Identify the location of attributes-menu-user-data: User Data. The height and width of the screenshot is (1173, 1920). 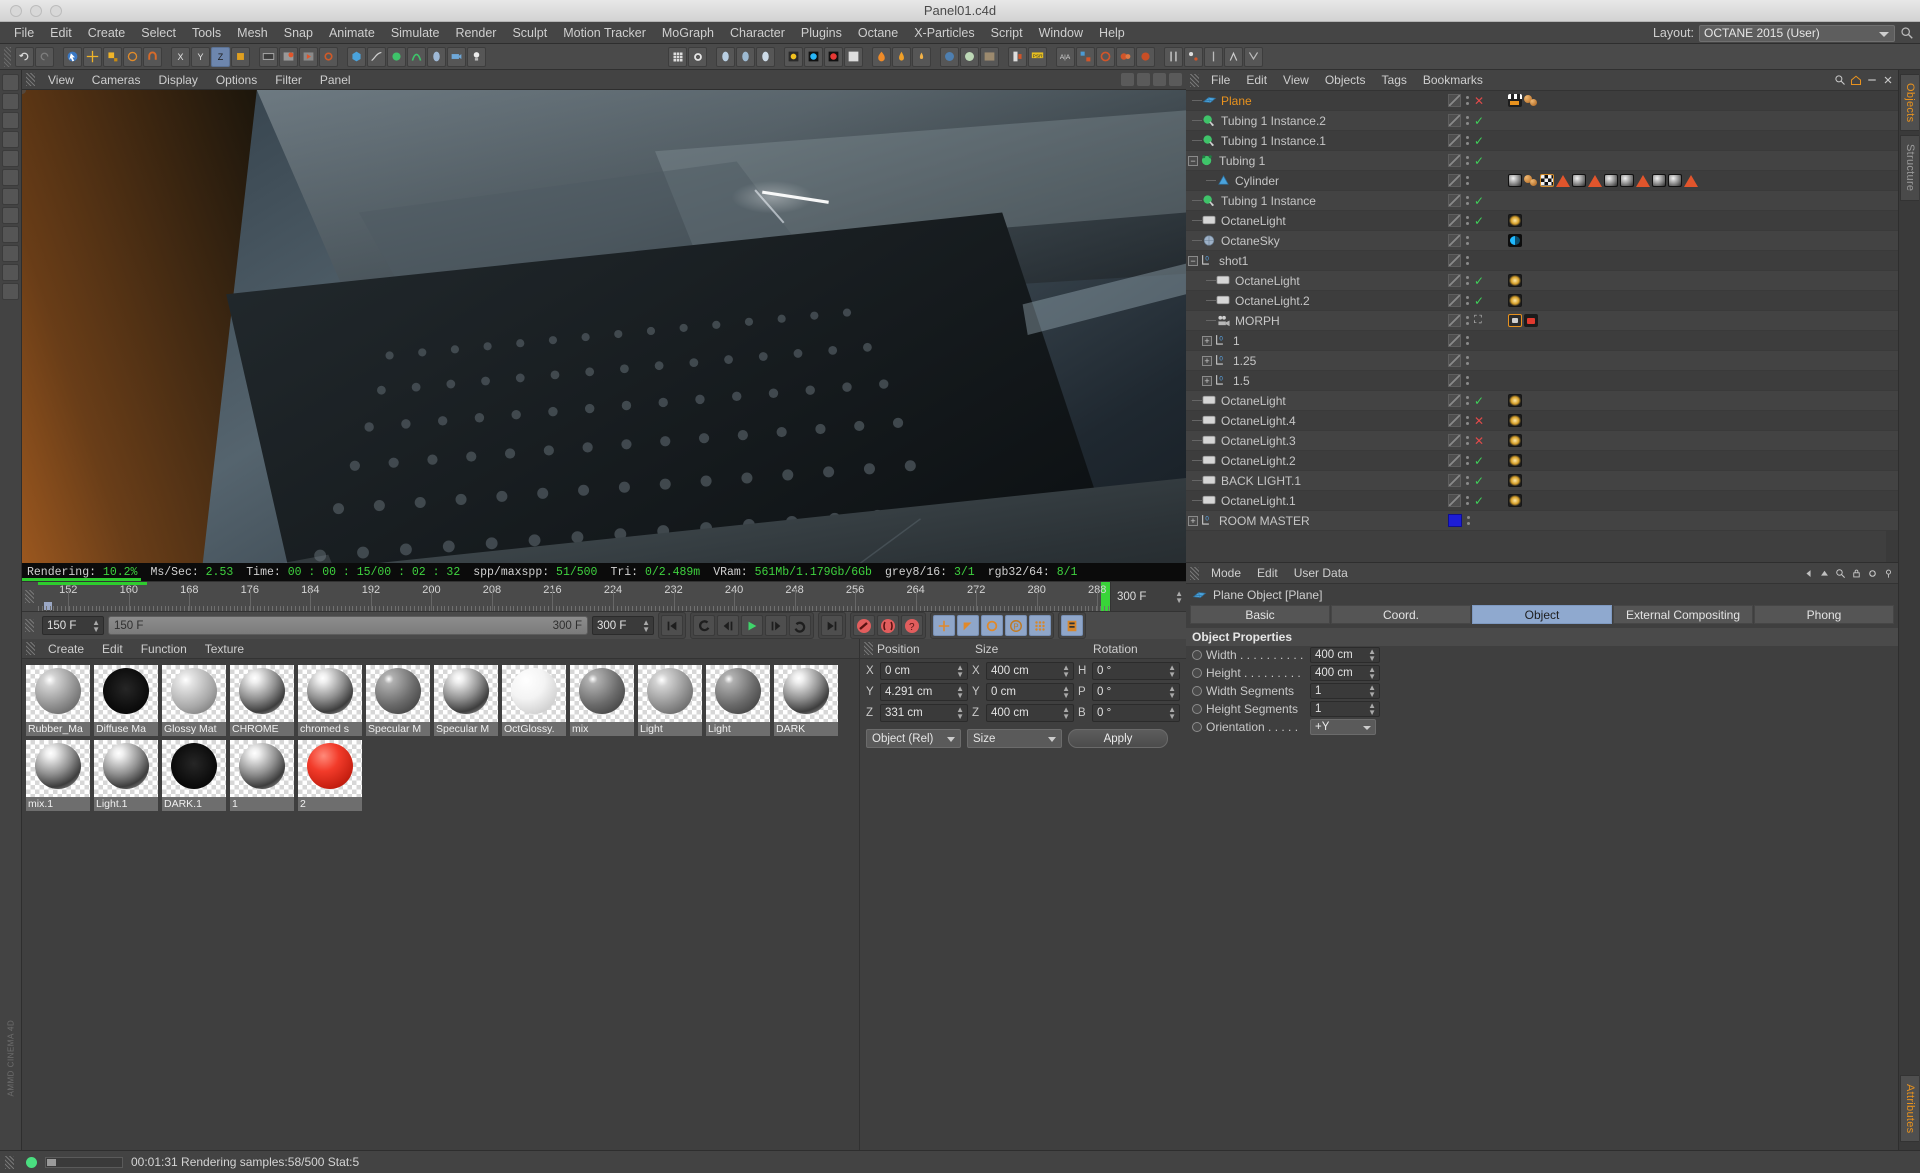
(1321, 573).